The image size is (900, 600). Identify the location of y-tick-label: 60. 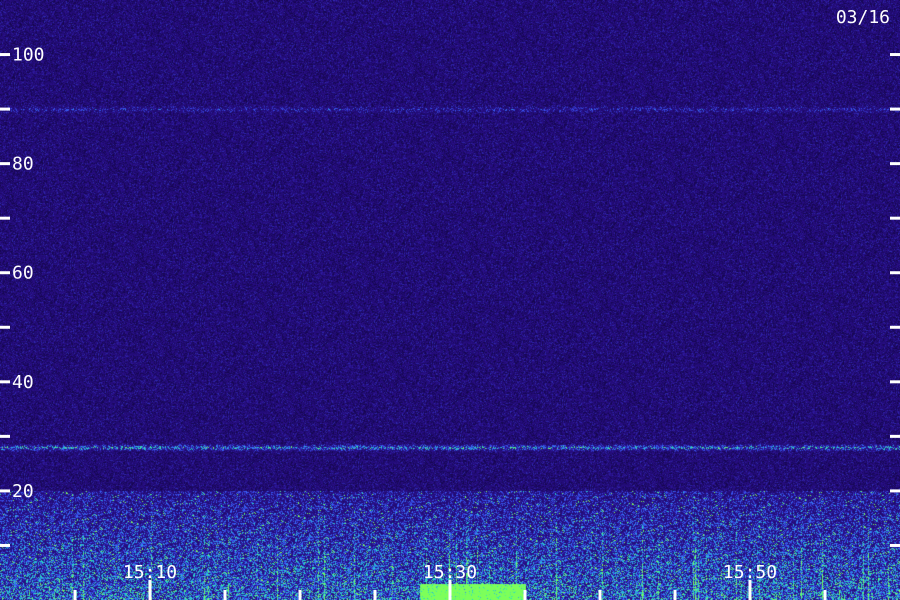
(23, 273).